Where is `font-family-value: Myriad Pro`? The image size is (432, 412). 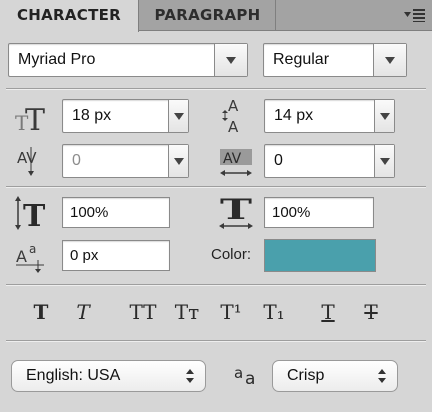 font-family-value: Myriad Pro is located at coordinates (57, 59).